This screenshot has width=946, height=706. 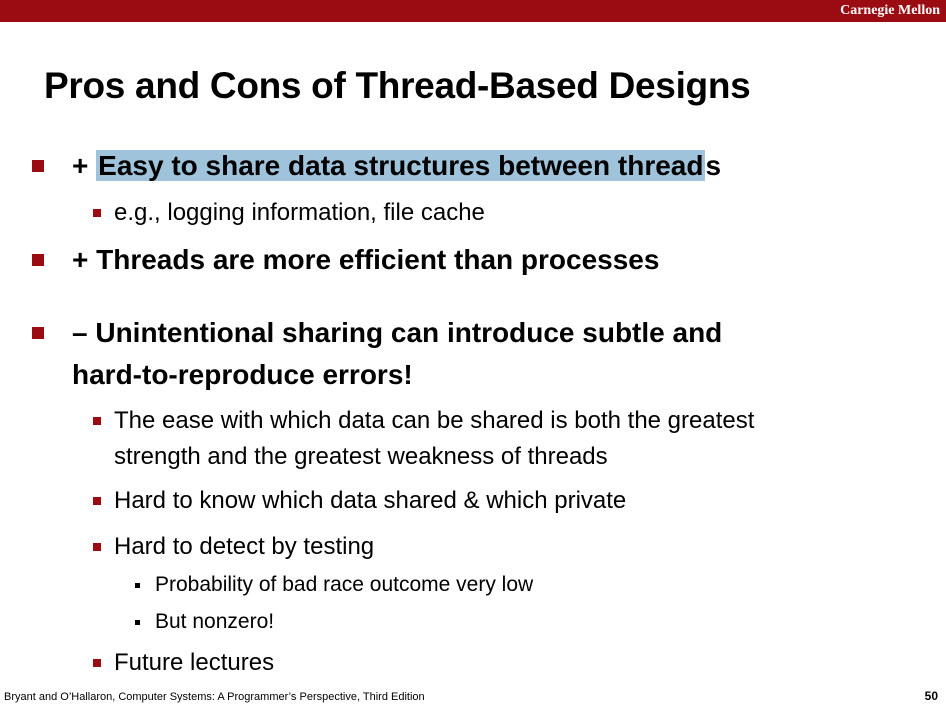 What do you see at coordinates (299, 212) in the screenshot?
I see `sub-bullet-text: e.g., logging information, file cache` at bounding box center [299, 212].